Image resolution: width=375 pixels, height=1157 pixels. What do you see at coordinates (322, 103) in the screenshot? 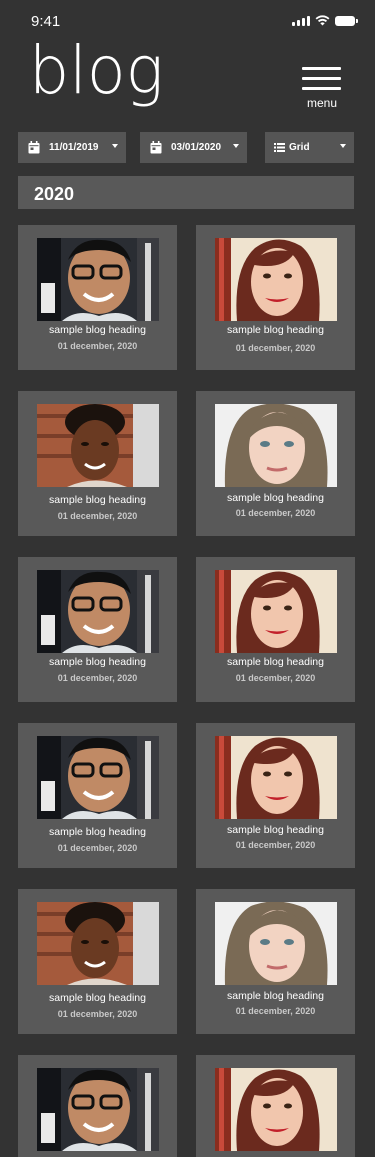
I see `menu-label: menu` at bounding box center [322, 103].